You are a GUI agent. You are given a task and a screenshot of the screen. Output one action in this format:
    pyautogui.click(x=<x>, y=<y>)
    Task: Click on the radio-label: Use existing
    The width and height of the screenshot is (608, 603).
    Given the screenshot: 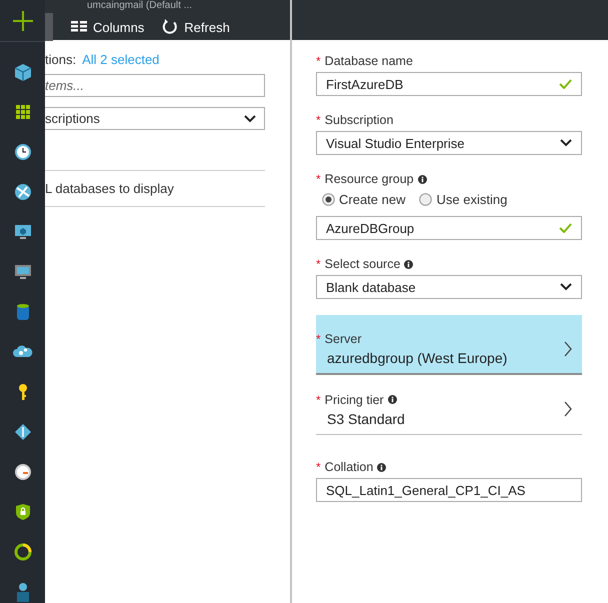 What is the action you would take?
    pyautogui.click(x=472, y=199)
    